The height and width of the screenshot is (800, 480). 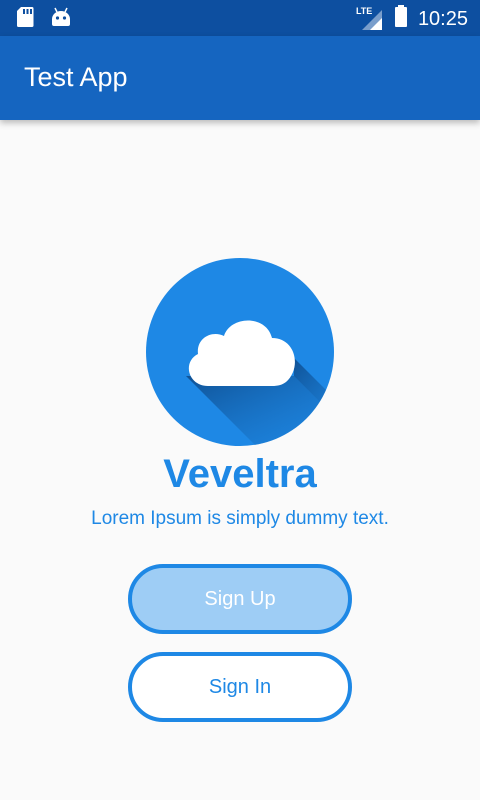 I want to click on sign-in-button: Sign In, so click(x=240, y=687).